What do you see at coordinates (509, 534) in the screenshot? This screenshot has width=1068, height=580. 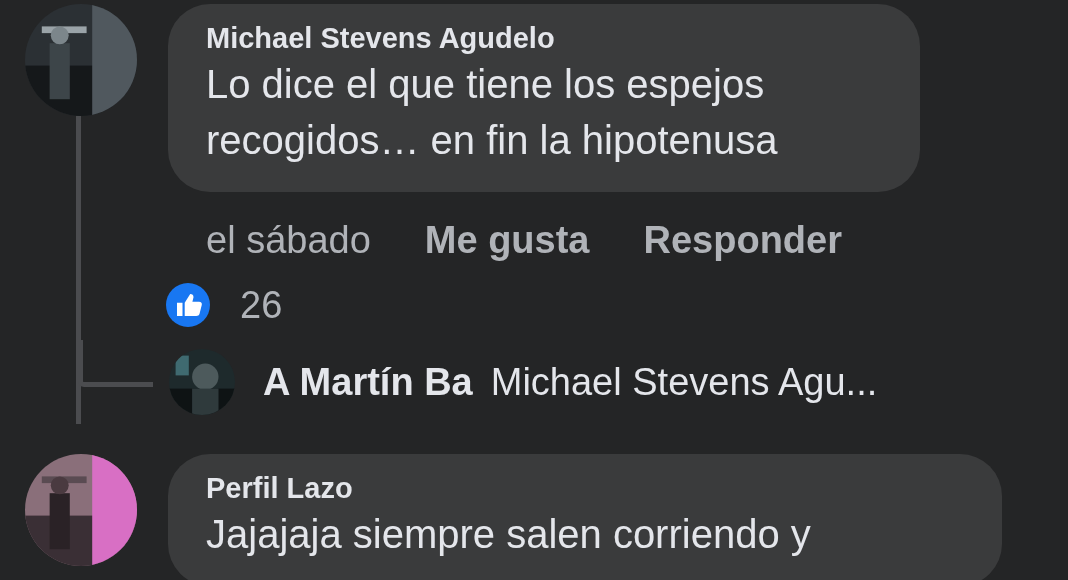 I see `comment-text: Jajajaja siempre salen corriendo y` at bounding box center [509, 534].